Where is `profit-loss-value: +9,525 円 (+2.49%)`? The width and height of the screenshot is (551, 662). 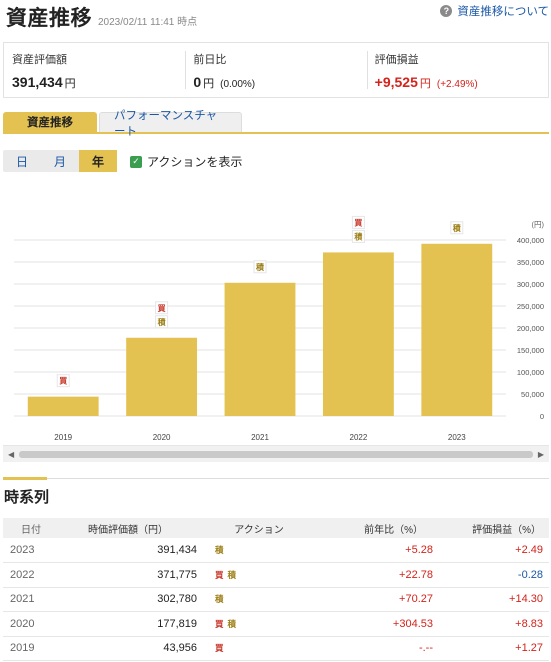 profit-loss-value: +9,525 円 (+2.49%) is located at coordinates (461, 82).